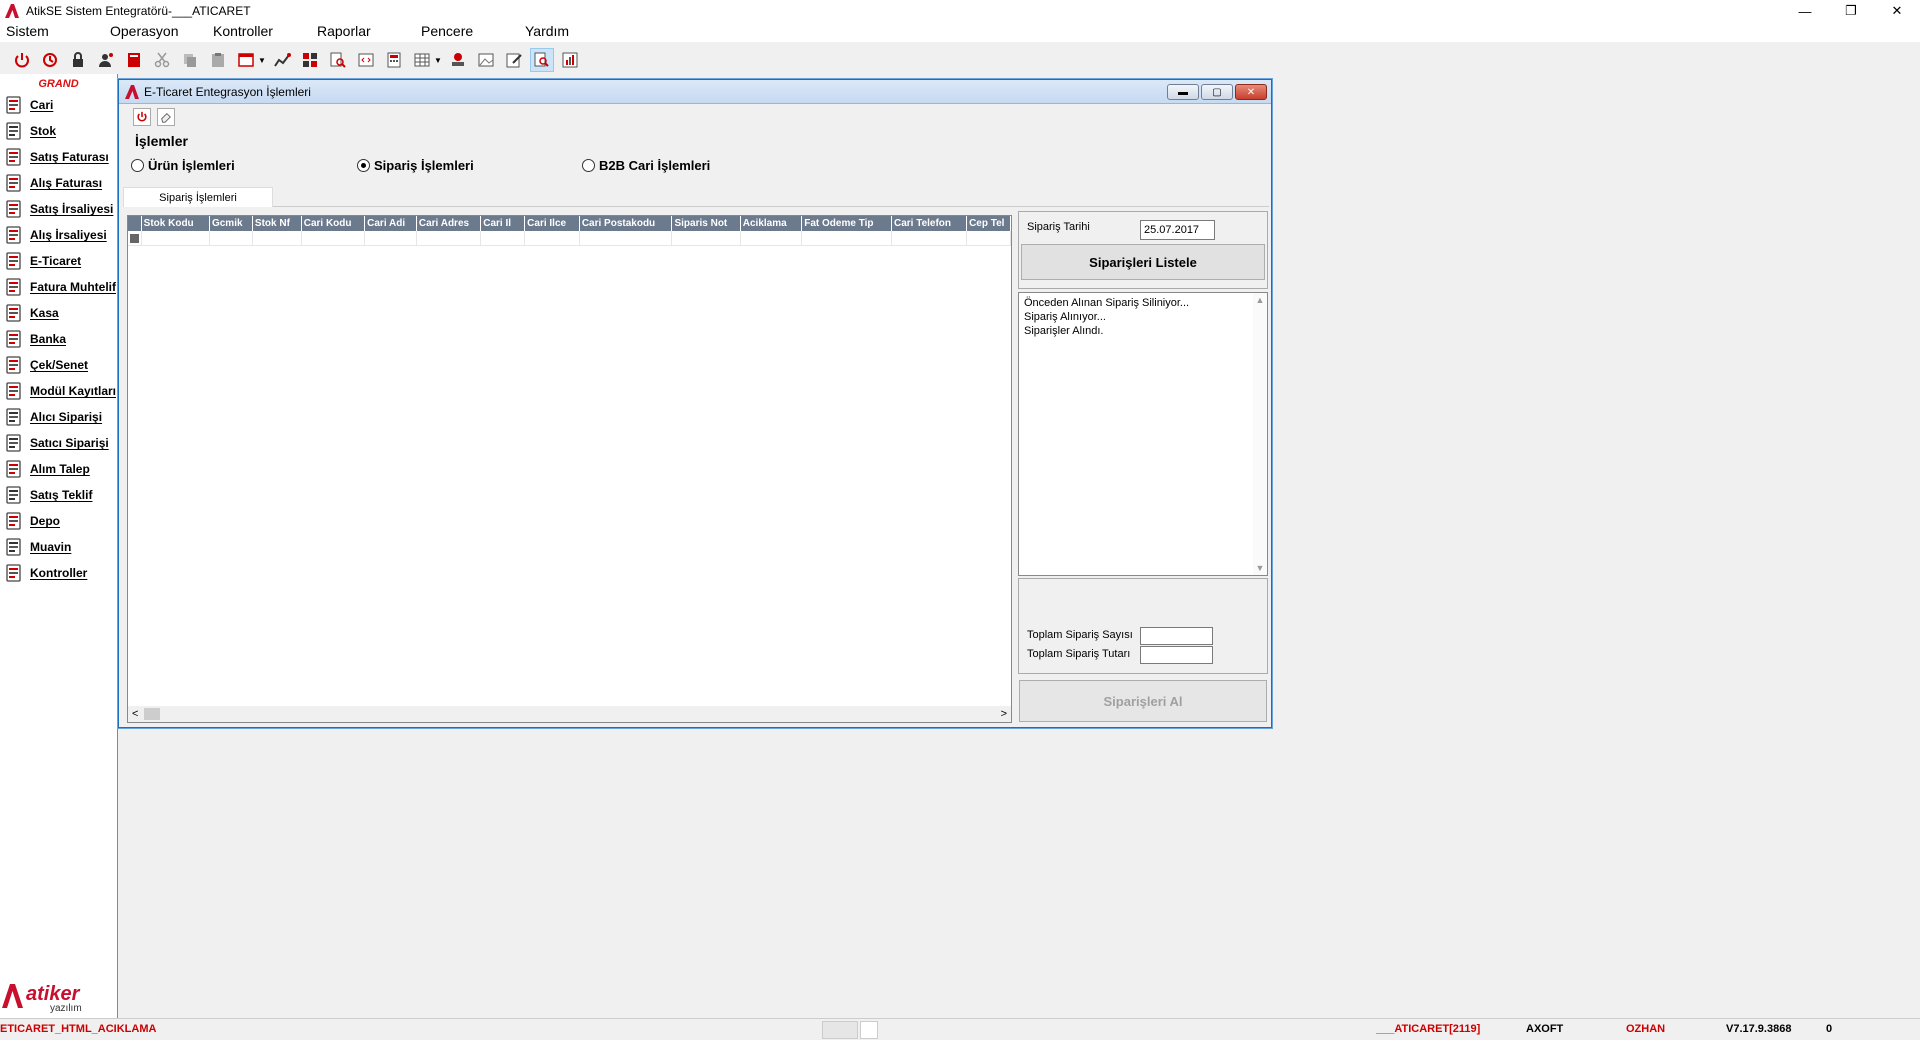  What do you see at coordinates (58, 157) in the screenshot?
I see `sidebar-item: Satış Faturası` at bounding box center [58, 157].